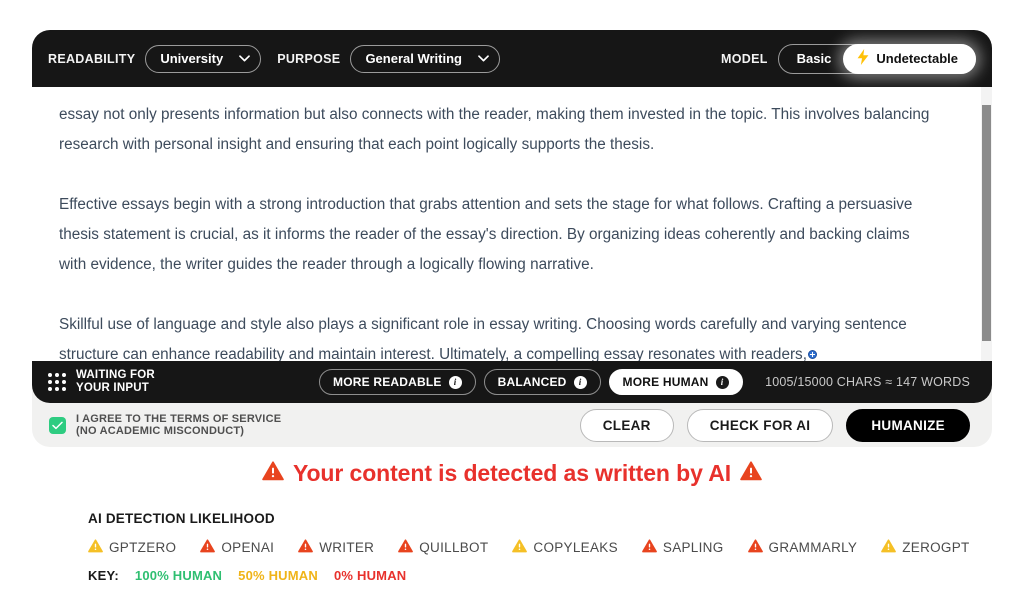 Image resolution: width=1024 pixels, height=594 pixels. I want to click on legend-label: KEY:, so click(103, 575).